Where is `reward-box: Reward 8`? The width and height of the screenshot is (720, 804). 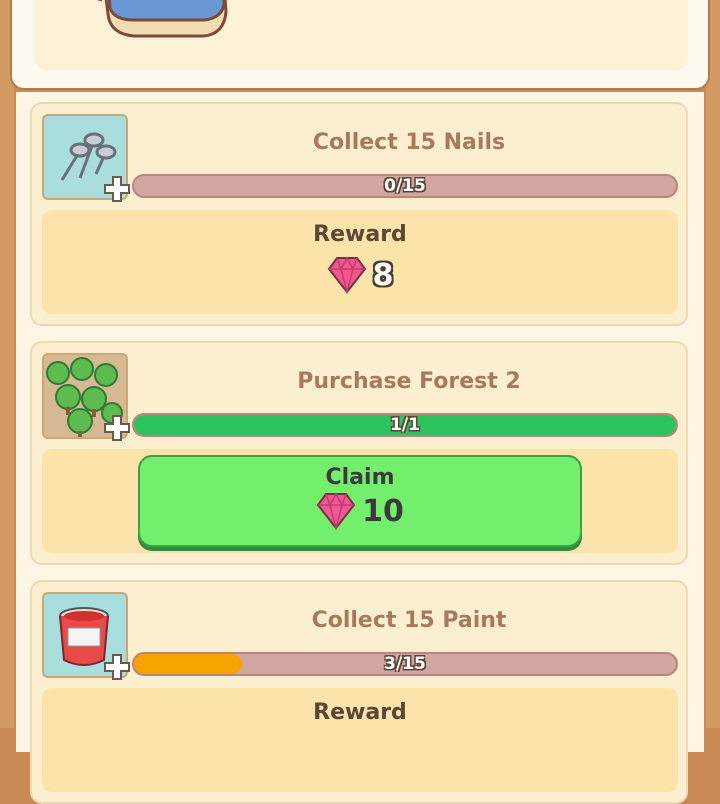
reward-box: Reward 8 is located at coordinates (360, 262).